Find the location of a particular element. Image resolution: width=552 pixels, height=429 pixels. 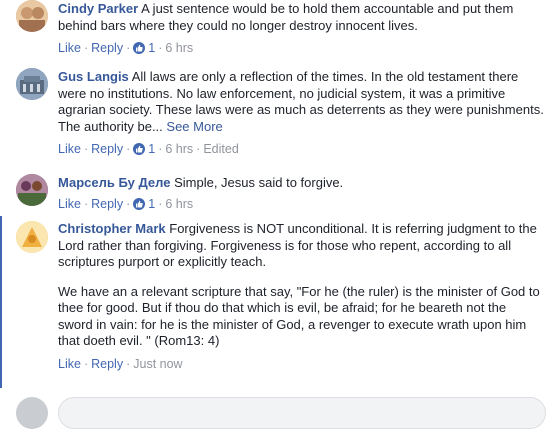

reply-avatar is located at coordinates (32, 413).